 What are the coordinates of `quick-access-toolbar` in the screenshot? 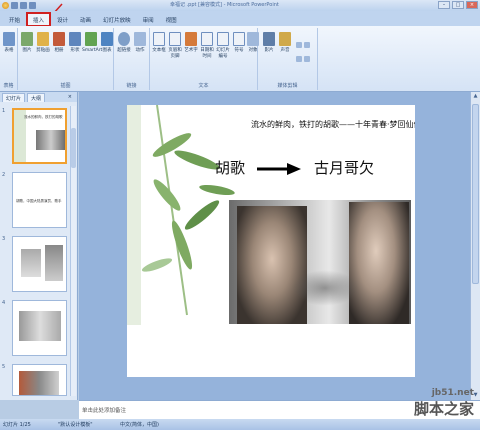 It's located at (19, 5).